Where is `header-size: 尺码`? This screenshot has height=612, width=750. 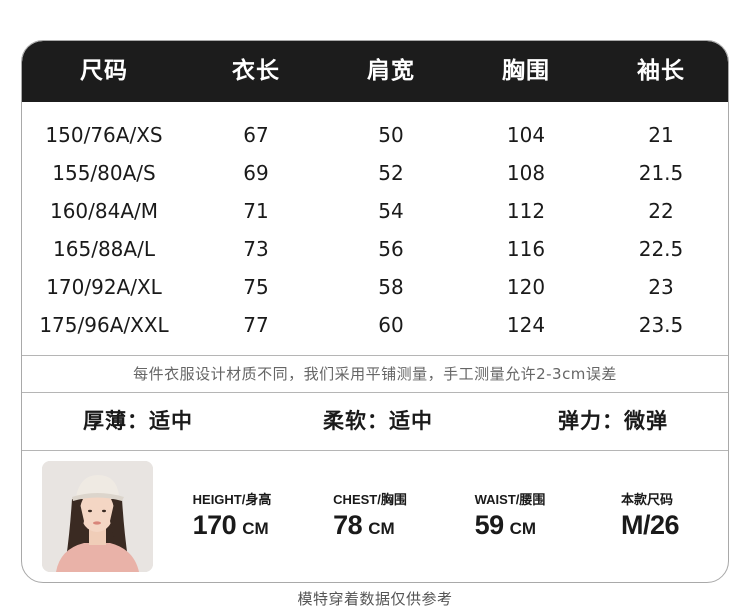 header-size: 尺码 is located at coordinates (104, 71).